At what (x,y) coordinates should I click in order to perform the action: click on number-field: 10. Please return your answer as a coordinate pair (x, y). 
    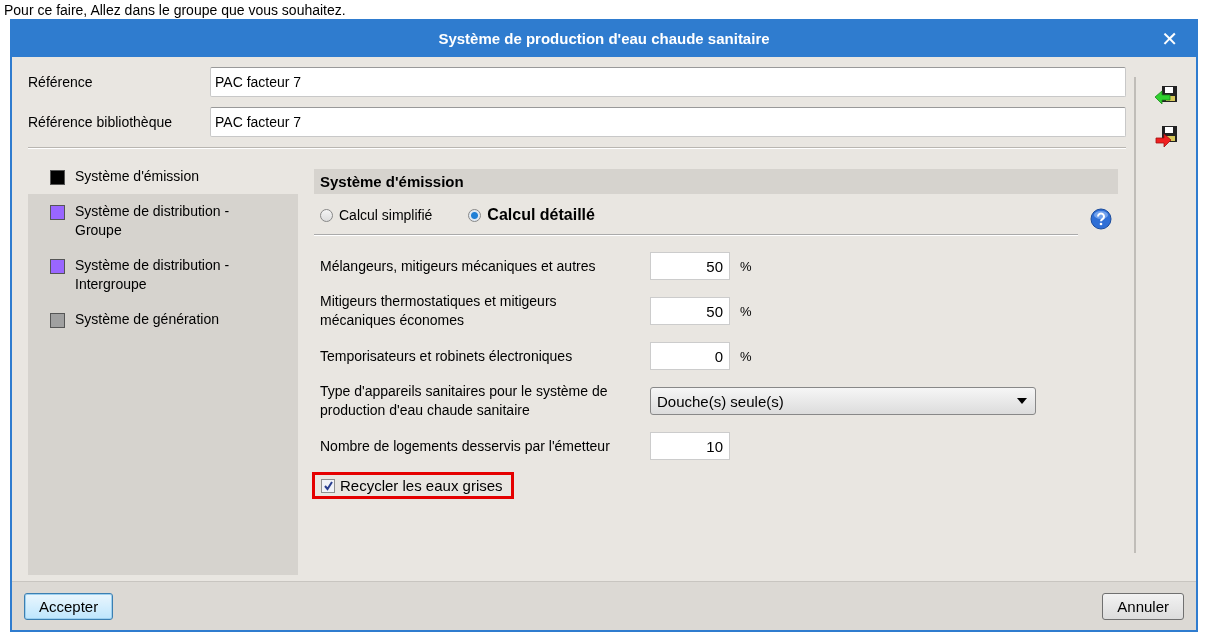
    Looking at the image, I should click on (690, 446).